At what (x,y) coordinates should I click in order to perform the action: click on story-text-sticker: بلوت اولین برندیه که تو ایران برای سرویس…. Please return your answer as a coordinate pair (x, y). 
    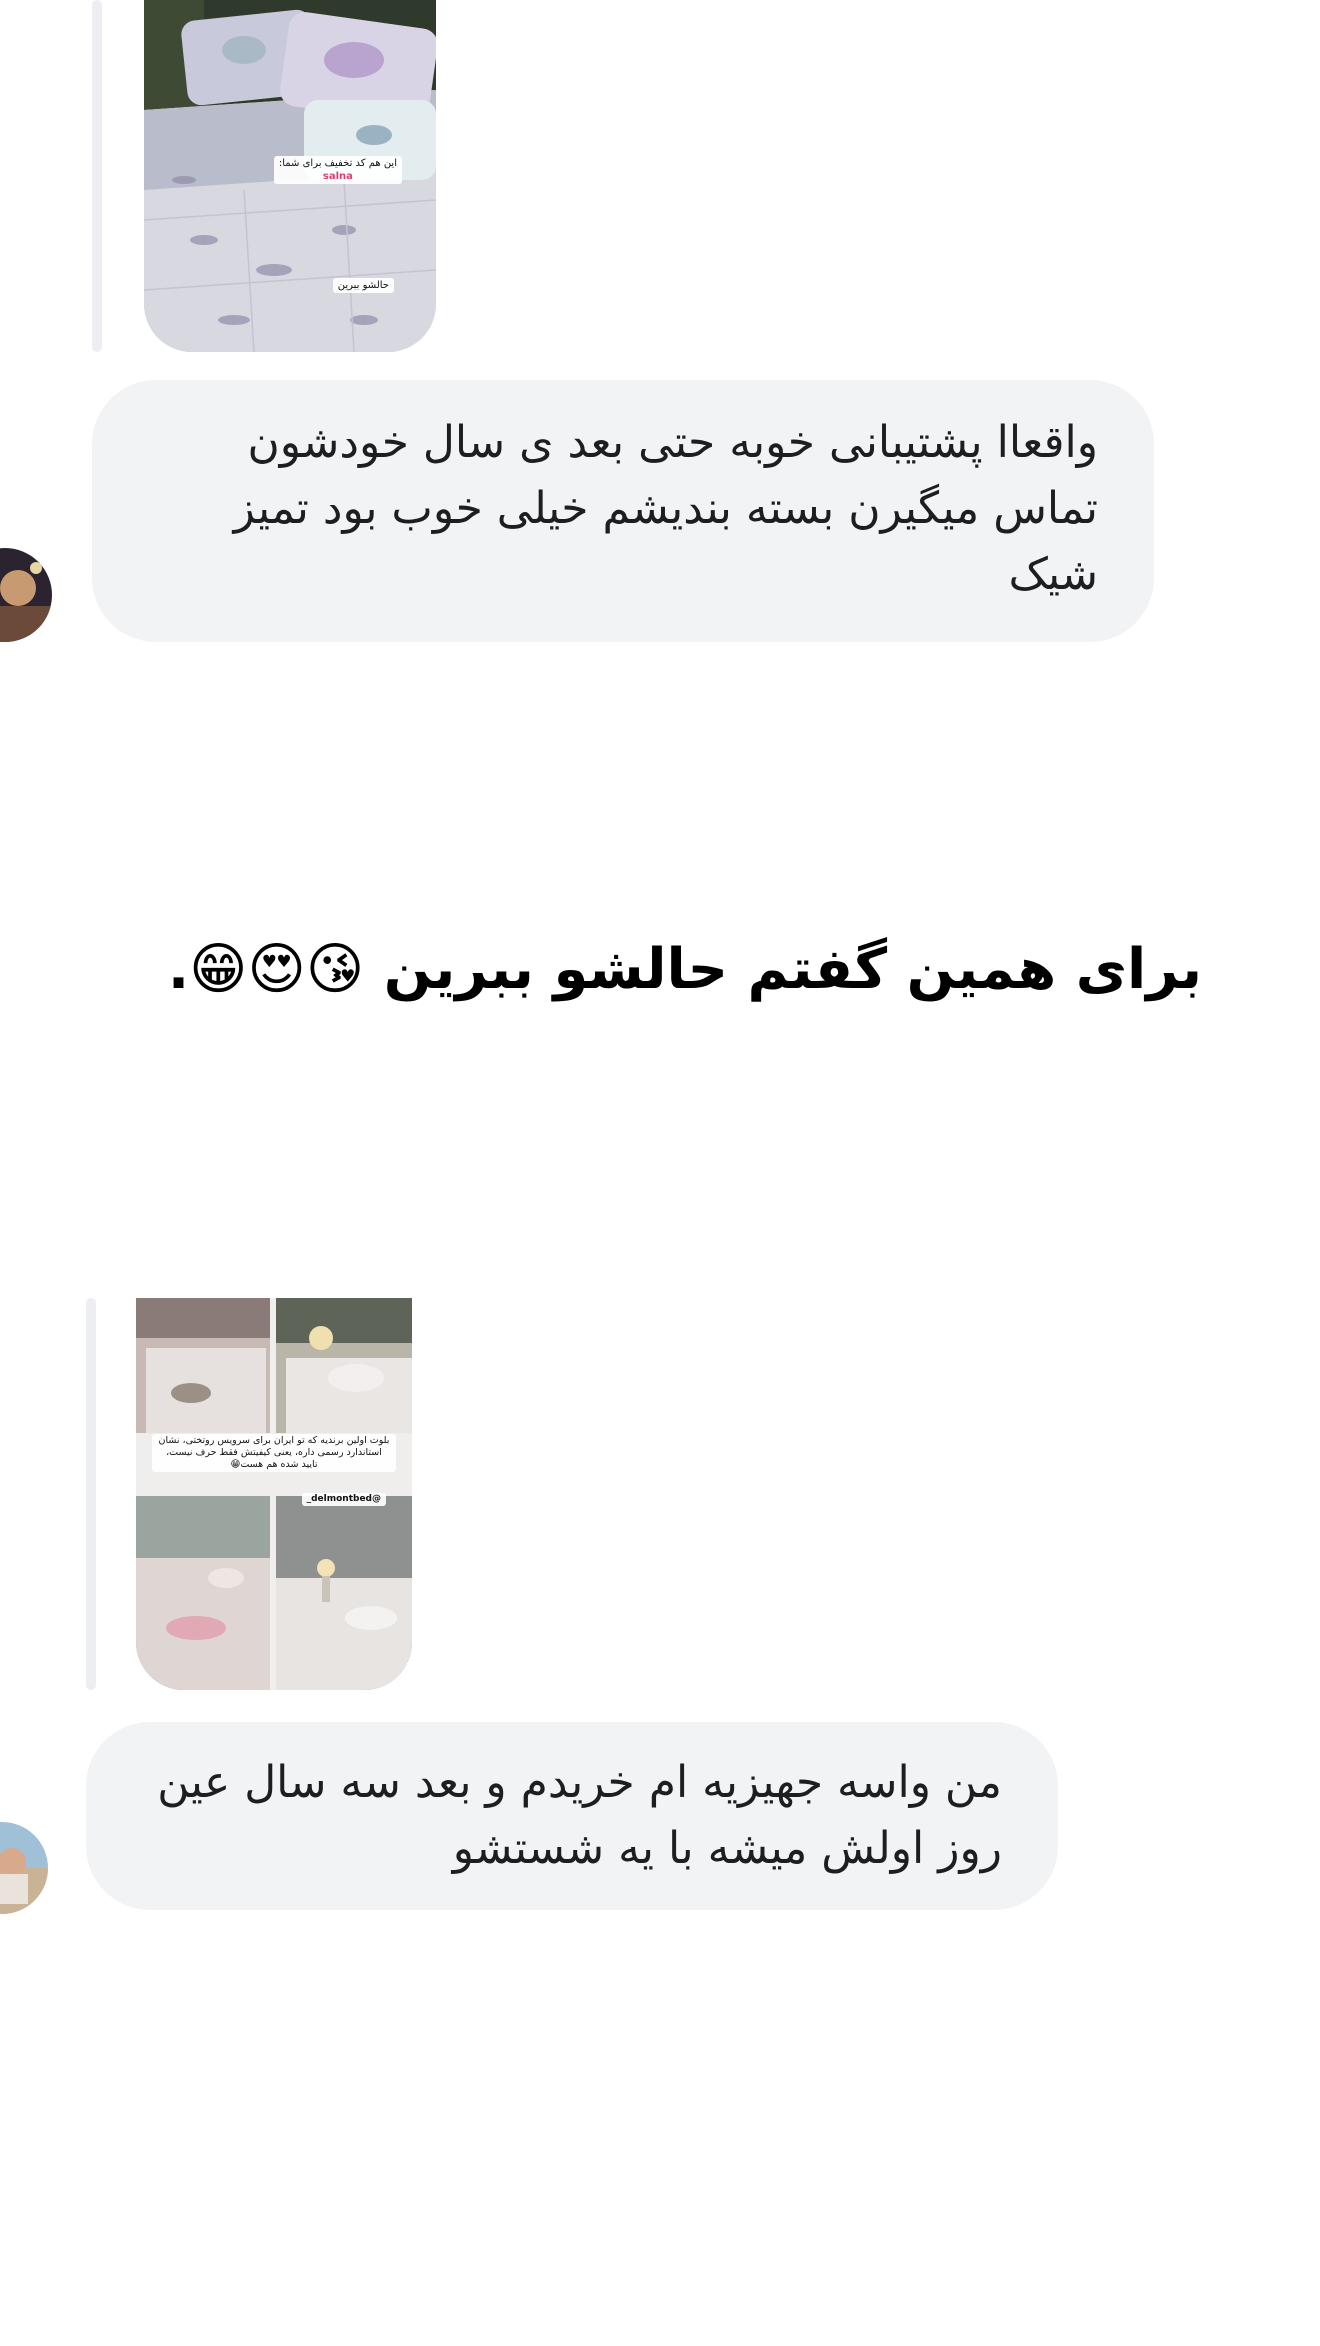
    Looking at the image, I should click on (274, 1453).